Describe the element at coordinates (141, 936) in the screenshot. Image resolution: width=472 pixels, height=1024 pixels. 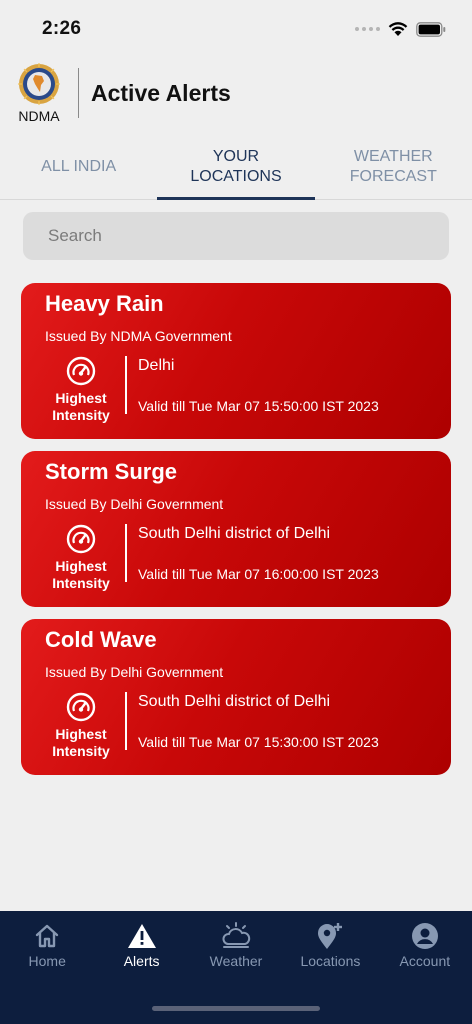
I see `alert-triangle-icon` at that location.